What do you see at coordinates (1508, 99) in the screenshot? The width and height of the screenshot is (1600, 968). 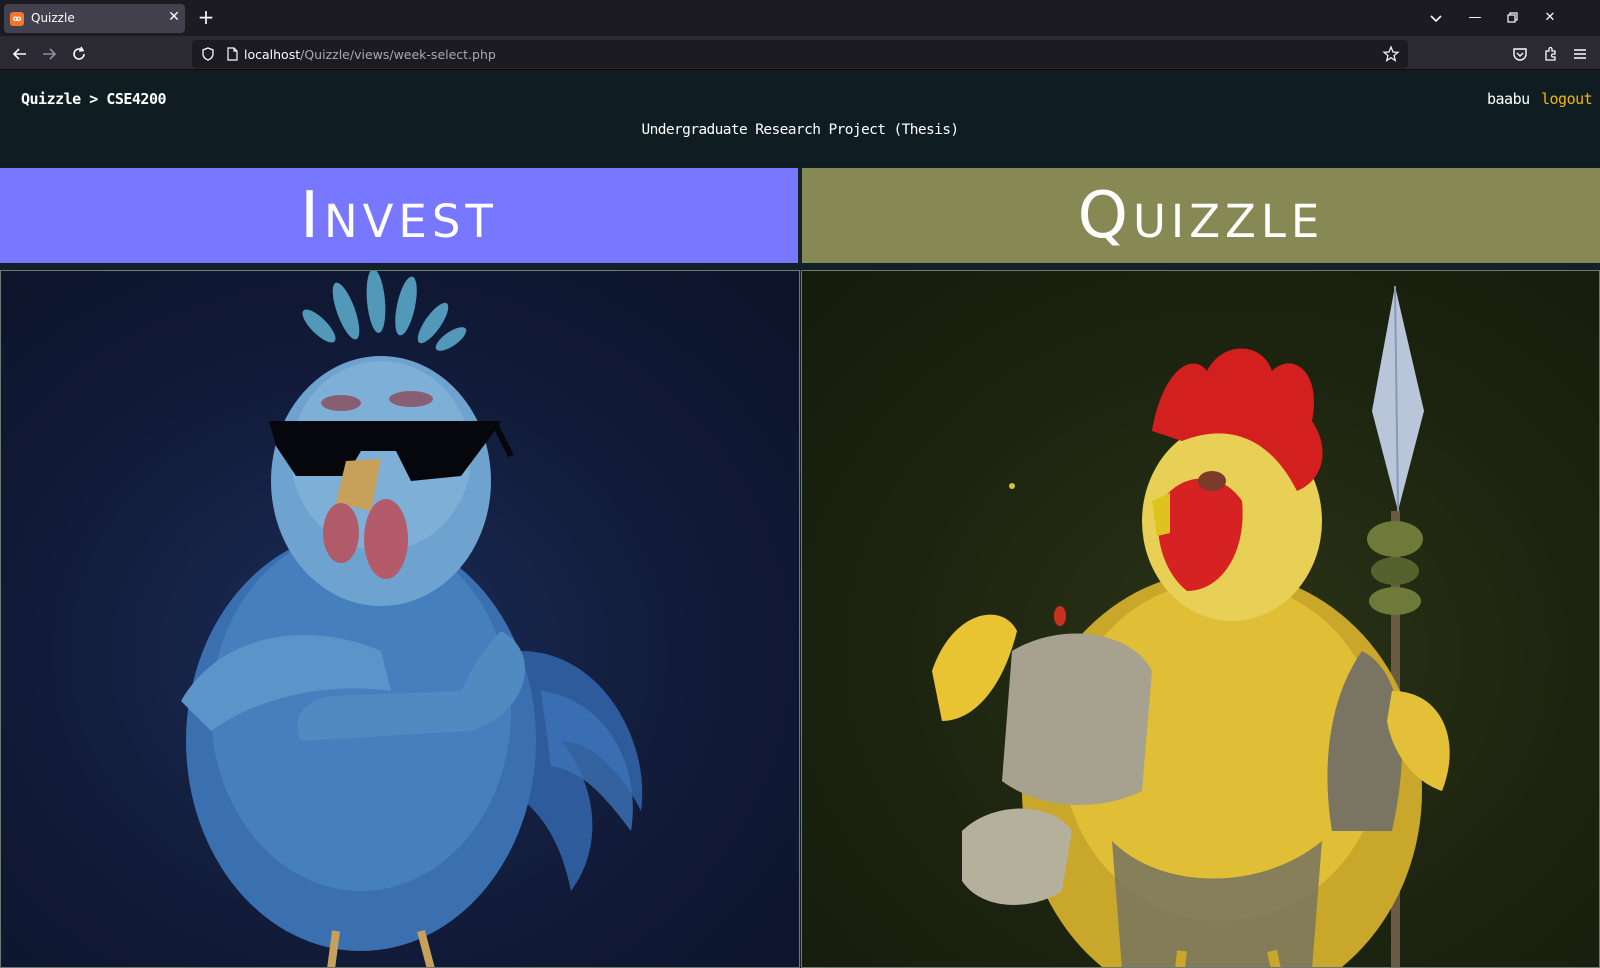 I see `username: baabu` at bounding box center [1508, 99].